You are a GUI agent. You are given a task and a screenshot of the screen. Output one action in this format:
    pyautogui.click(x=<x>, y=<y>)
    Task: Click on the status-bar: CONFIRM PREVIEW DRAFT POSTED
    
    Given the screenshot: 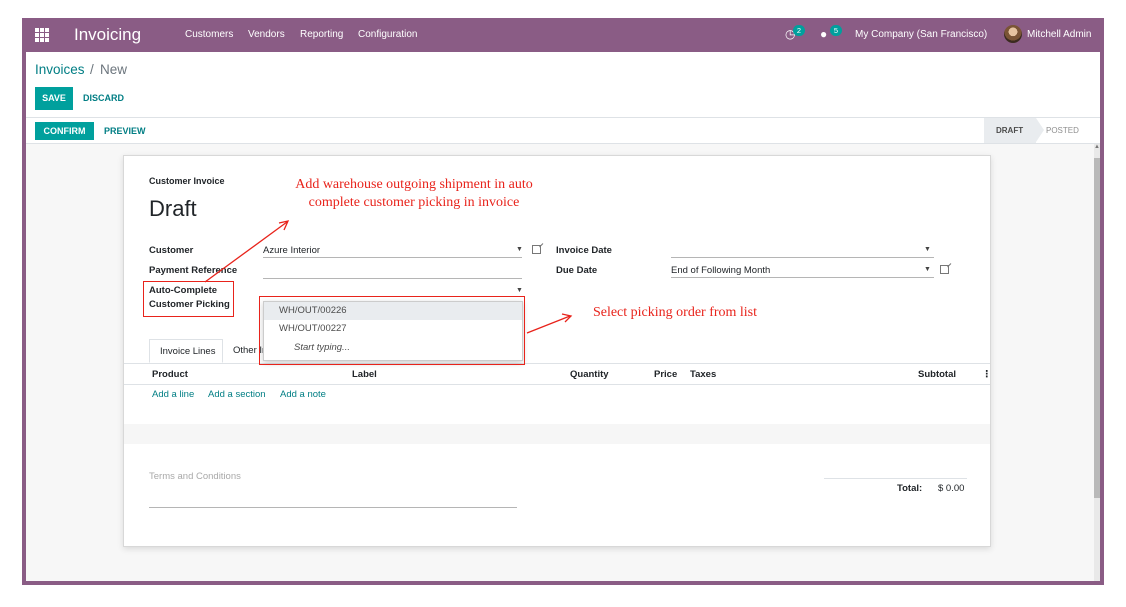 What is the action you would take?
    pyautogui.click(x=563, y=131)
    